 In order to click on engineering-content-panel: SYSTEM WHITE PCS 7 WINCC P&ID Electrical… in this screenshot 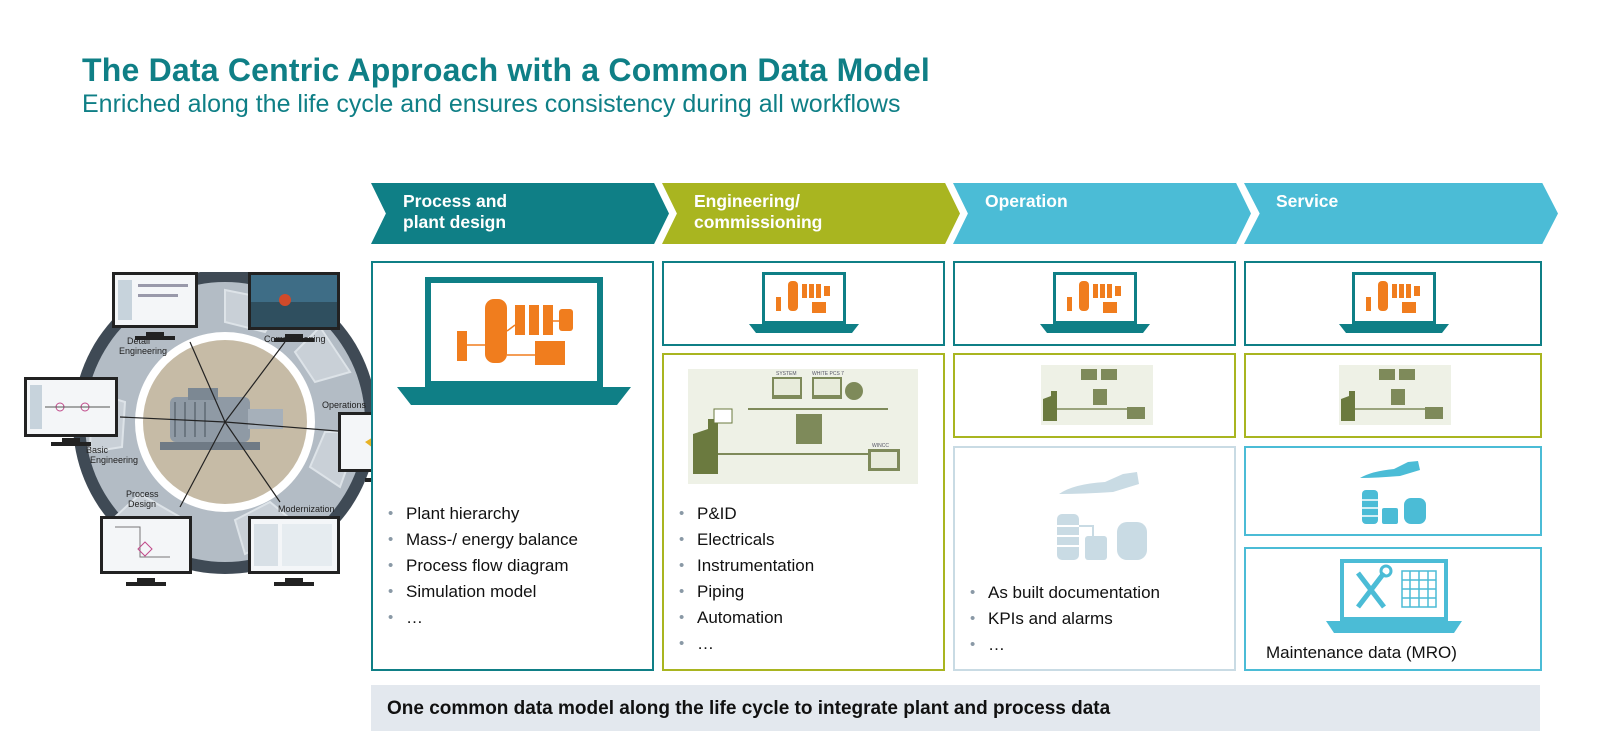, I will do `click(803, 512)`.